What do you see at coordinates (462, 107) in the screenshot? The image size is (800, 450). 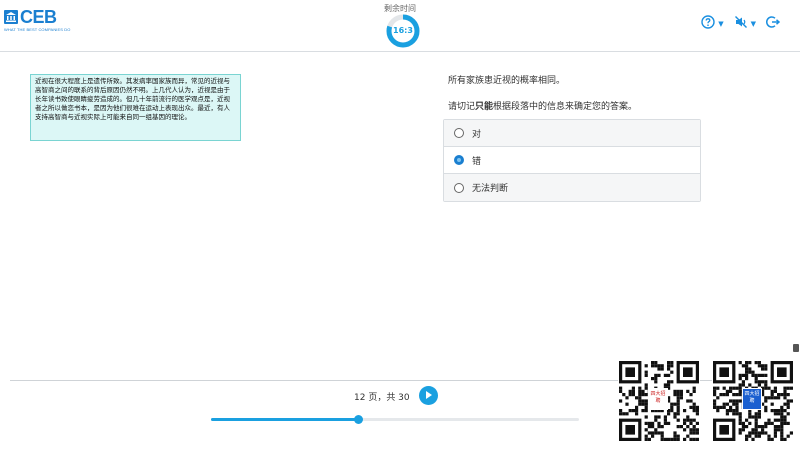 I see `instruction-pre: 请切记` at bounding box center [462, 107].